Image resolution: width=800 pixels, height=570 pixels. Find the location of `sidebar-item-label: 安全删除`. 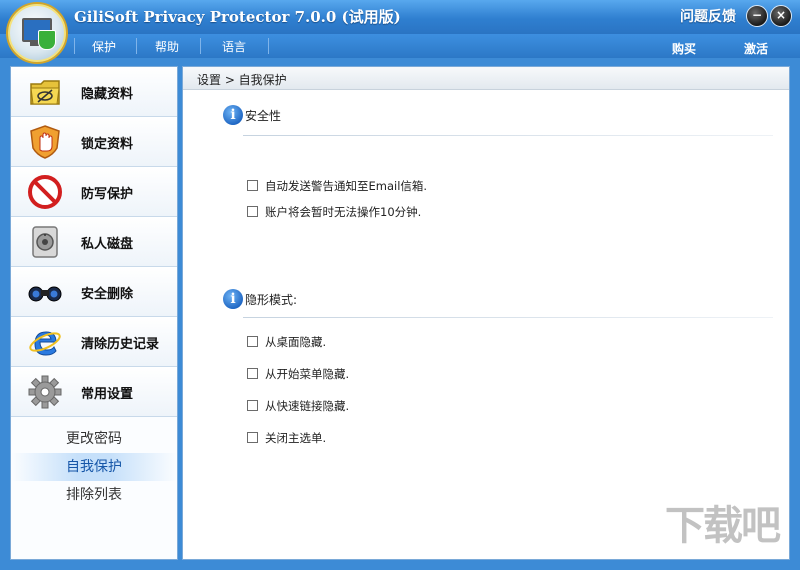

sidebar-item-label: 安全删除 is located at coordinates (107, 294).